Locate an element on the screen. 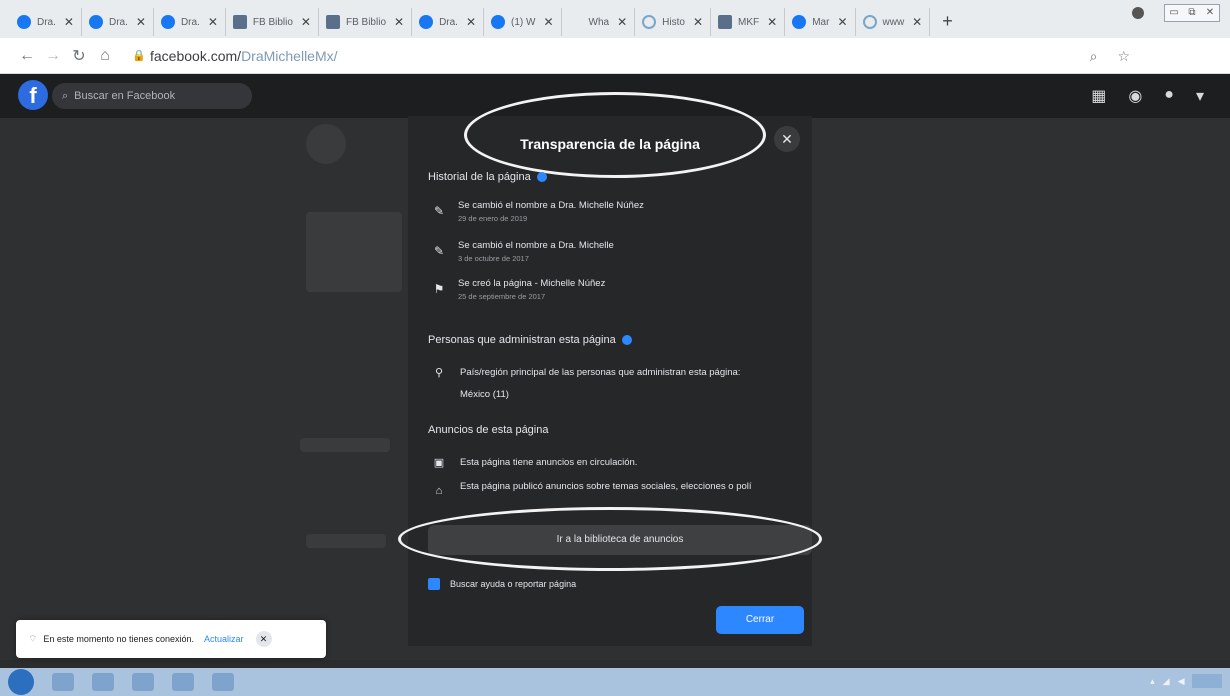 The height and width of the screenshot is (696, 1230). close-modal-button: ✕ is located at coordinates (787, 139).